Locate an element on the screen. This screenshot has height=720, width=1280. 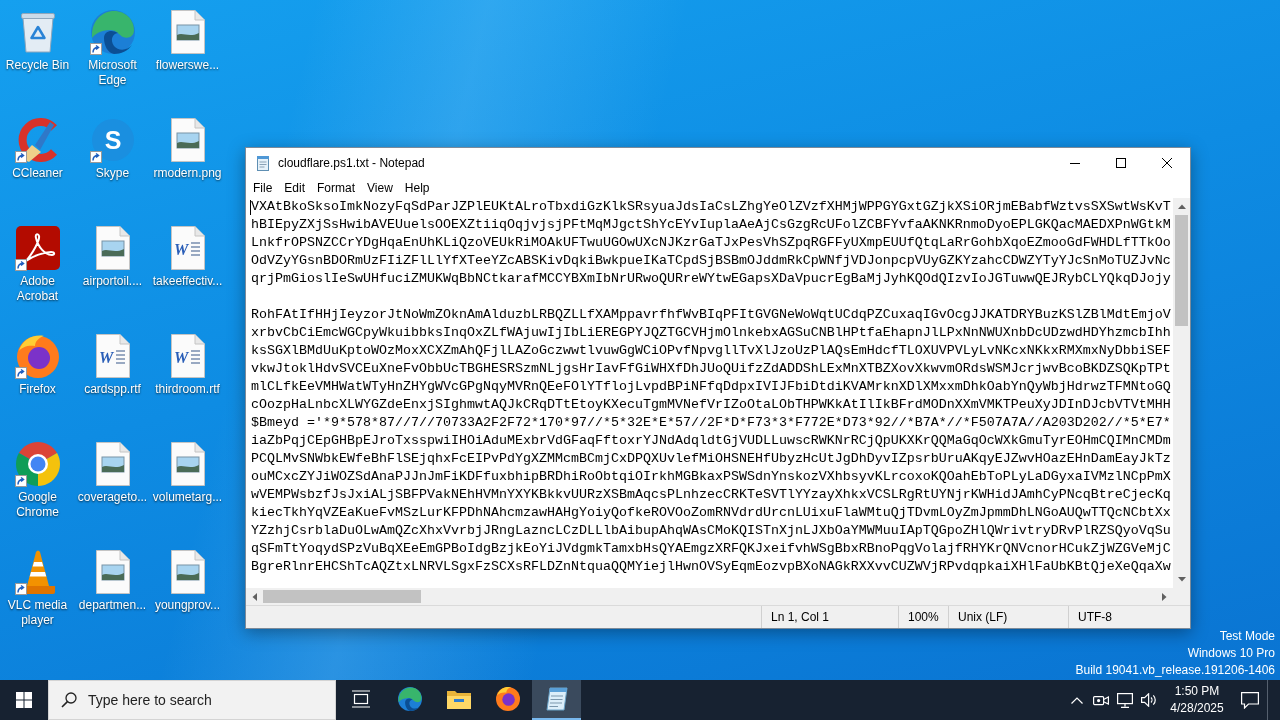
desktop-icon-label: Recycle Bin is located at coordinates (37, 65).